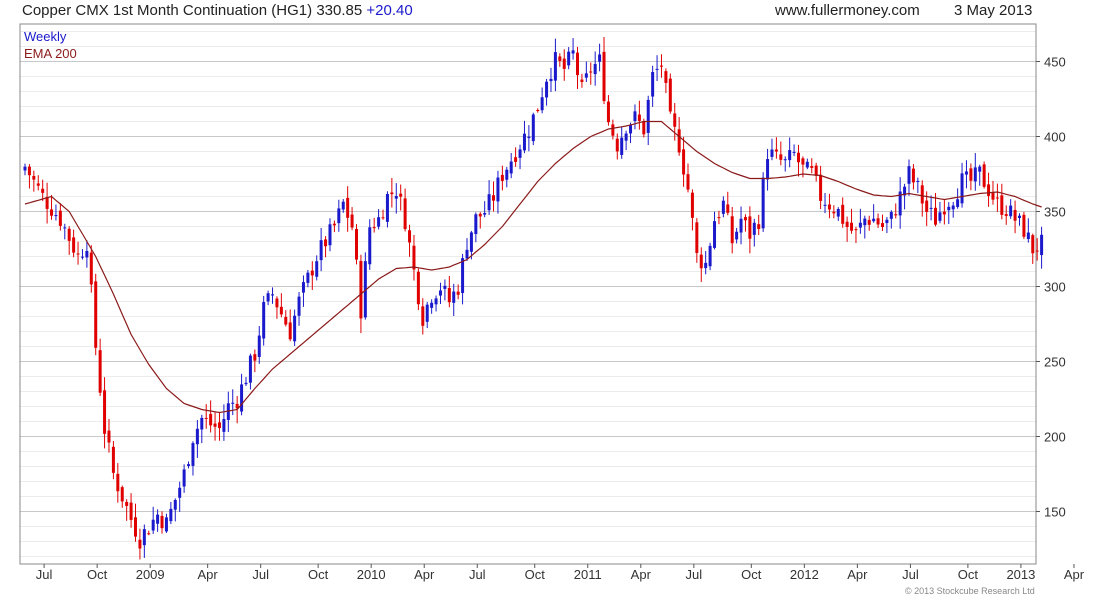  What do you see at coordinates (1055, 212) in the screenshot?
I see `y-tick-label: 350` at bounding box center [1055, 212].